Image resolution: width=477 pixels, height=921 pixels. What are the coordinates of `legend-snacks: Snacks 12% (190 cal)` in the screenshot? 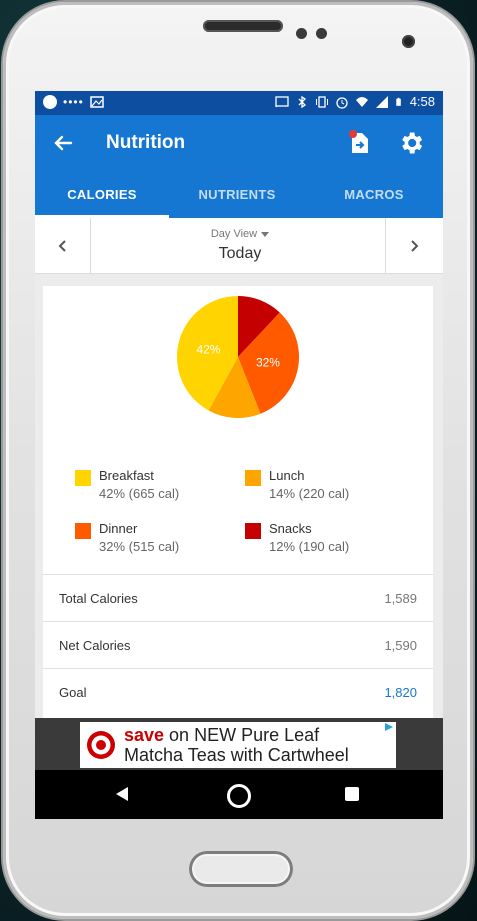 It's located at (320, 541).